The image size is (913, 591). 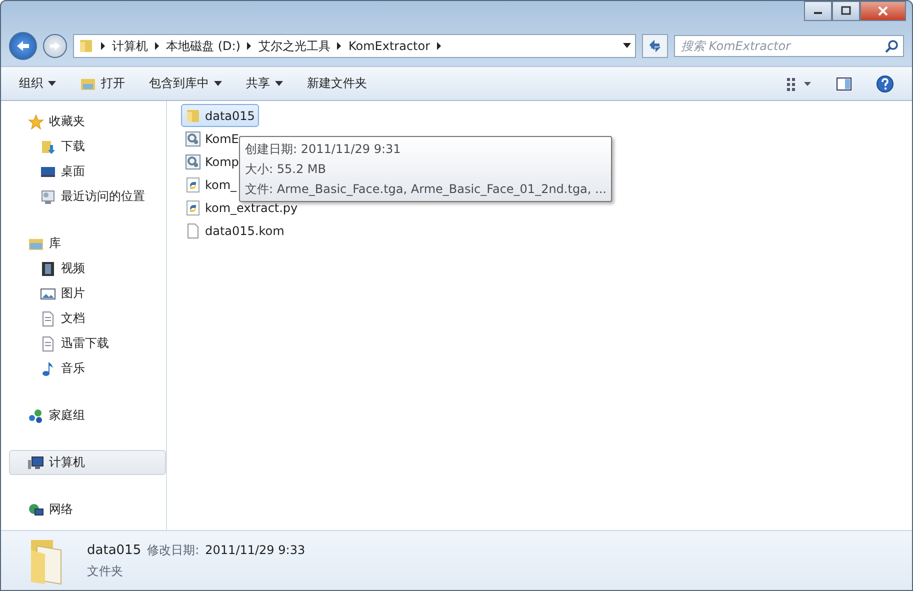 What do you see at coordinates (87, 268) in the screenshot?
I see `sidebar-item: 视频` at bounding box center [87, 268].